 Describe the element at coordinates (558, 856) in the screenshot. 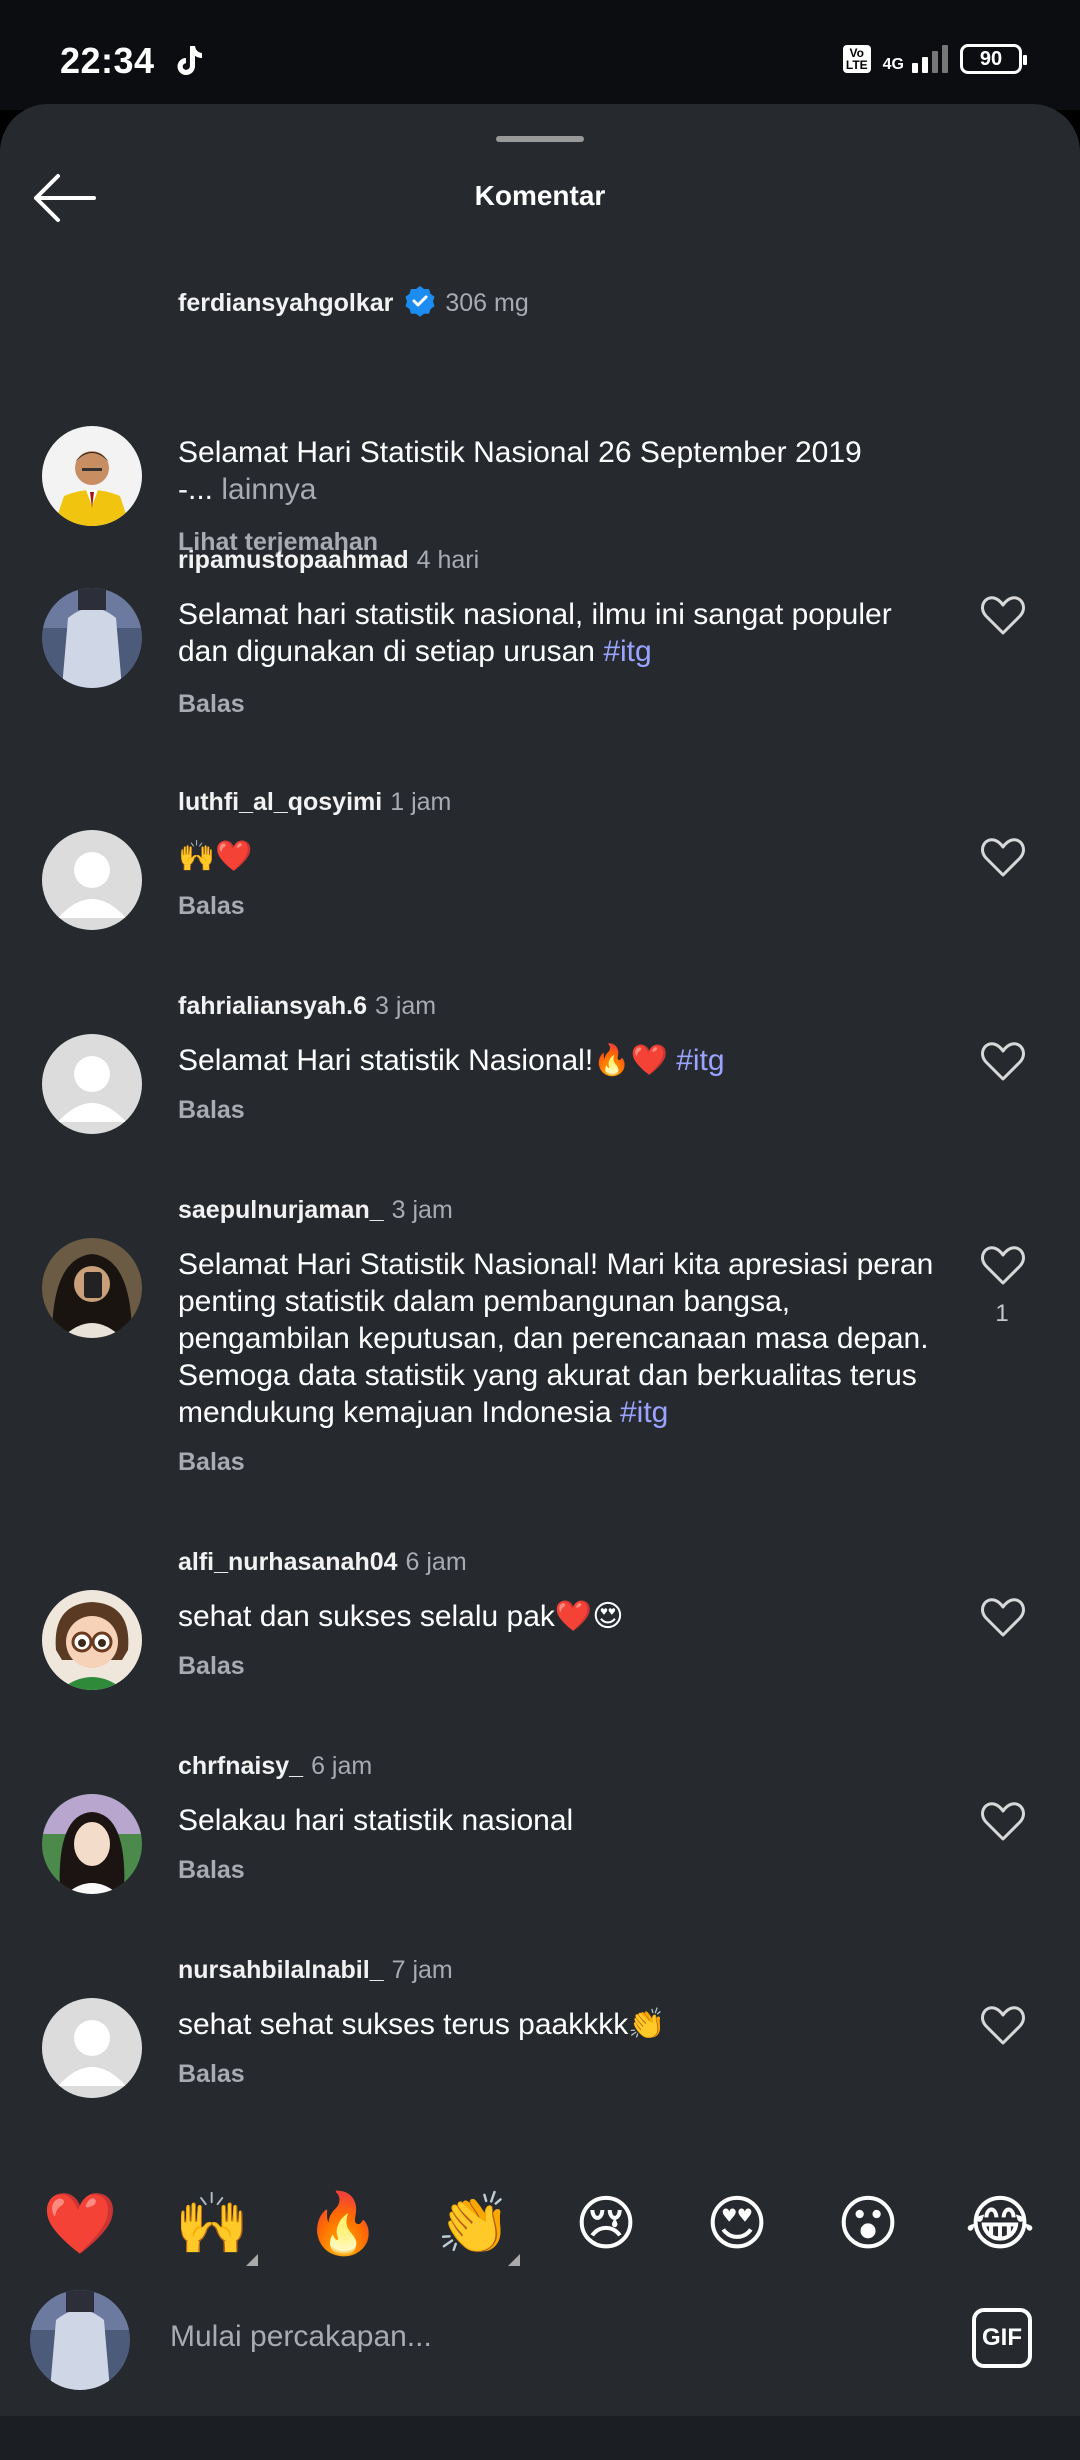

I see `comment-text: 🙌❤️` at that location.